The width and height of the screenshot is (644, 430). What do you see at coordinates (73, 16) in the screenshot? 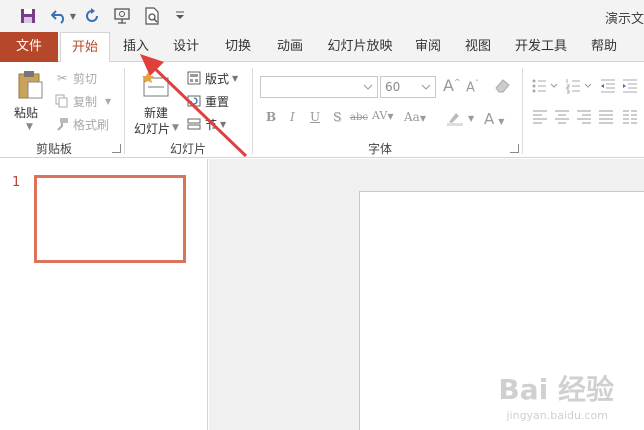
I see `undo-dropdown-icon: ▼` at bounding box center [73, 16].